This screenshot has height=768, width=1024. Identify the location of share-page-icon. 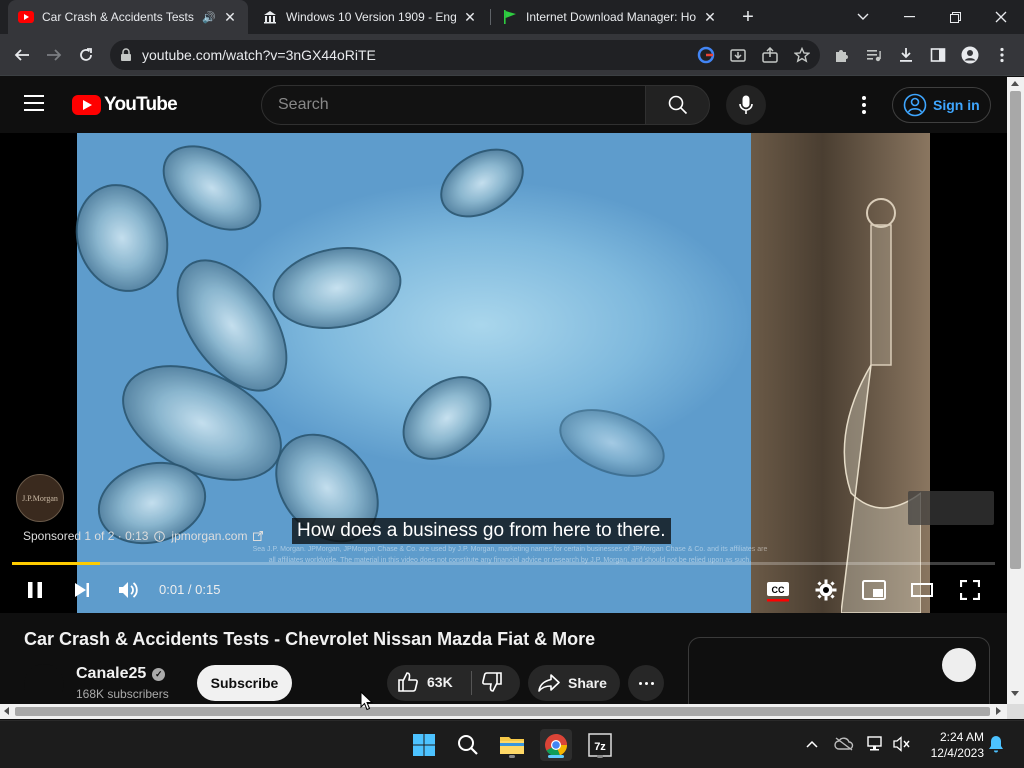
(770, 55).